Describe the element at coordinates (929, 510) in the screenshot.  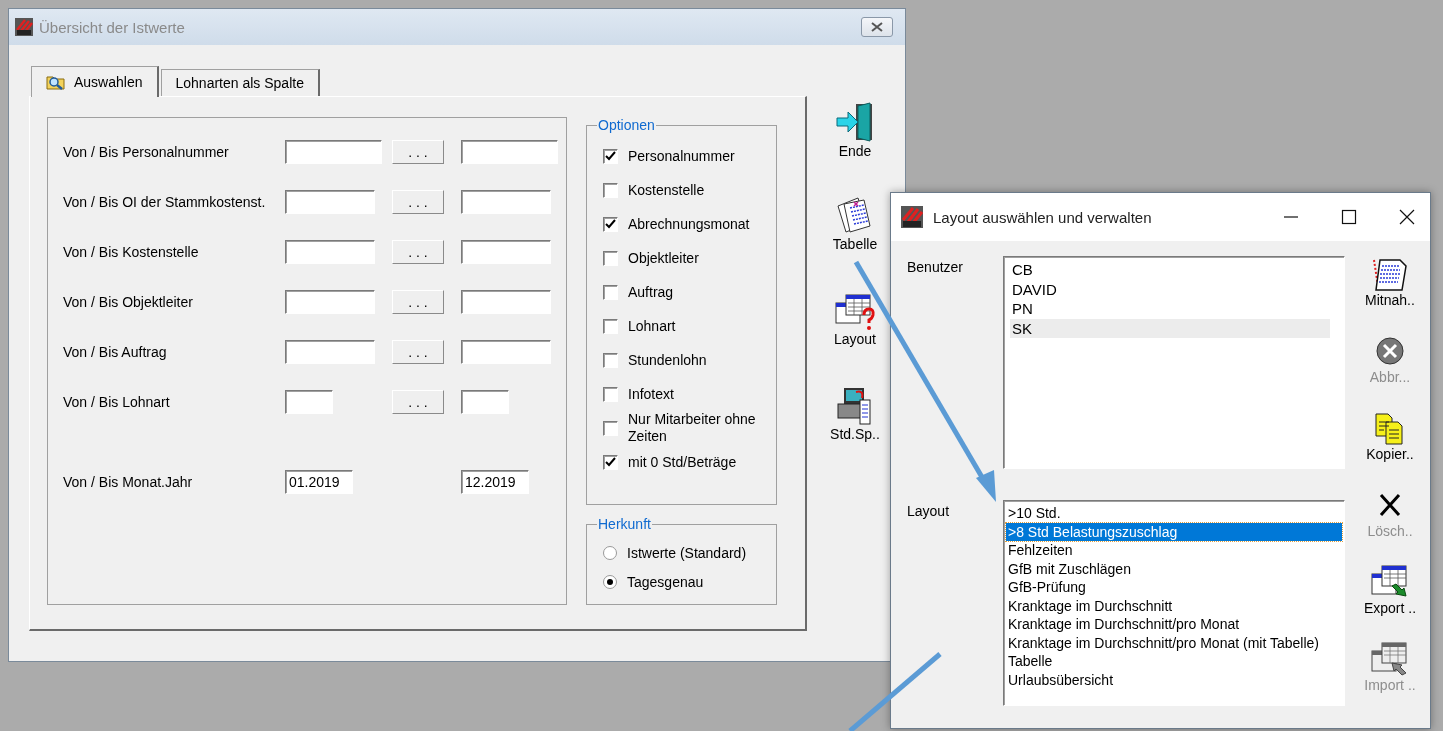
I see `list-label: Layout` at that location.